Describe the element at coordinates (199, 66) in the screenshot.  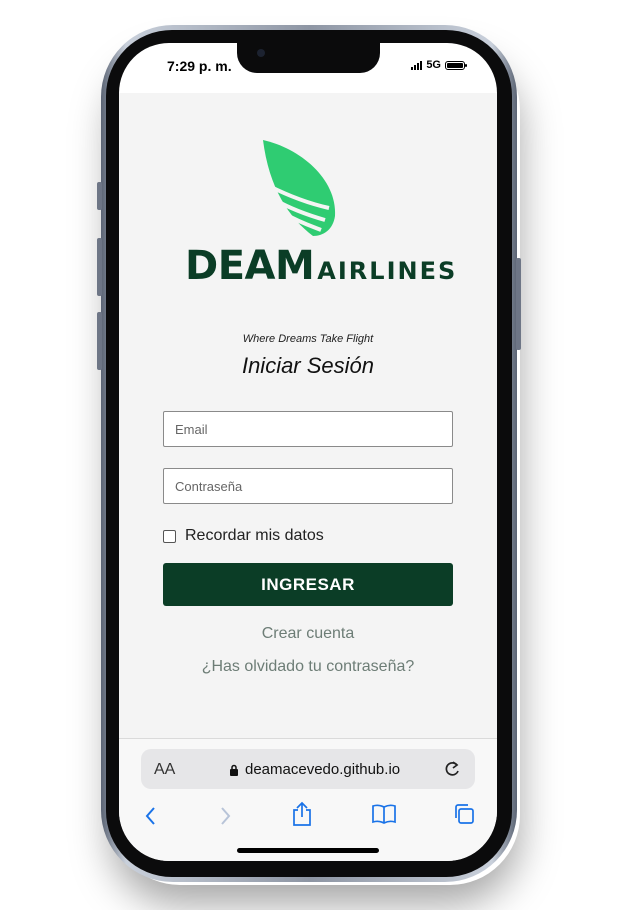
I see `status-time: 7:29 p. m.` at that location.